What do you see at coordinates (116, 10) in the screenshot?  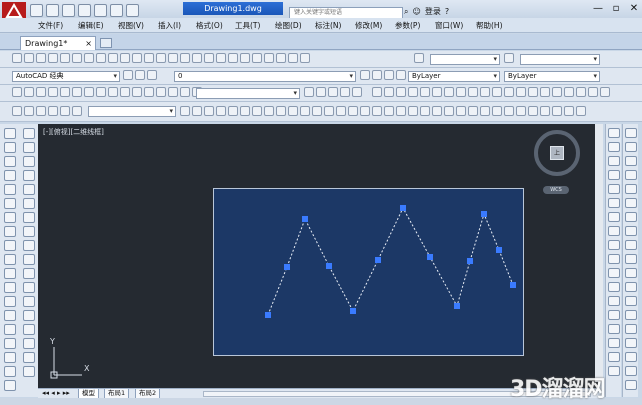 I see `undo-icon` at bounding box center [116, 10].